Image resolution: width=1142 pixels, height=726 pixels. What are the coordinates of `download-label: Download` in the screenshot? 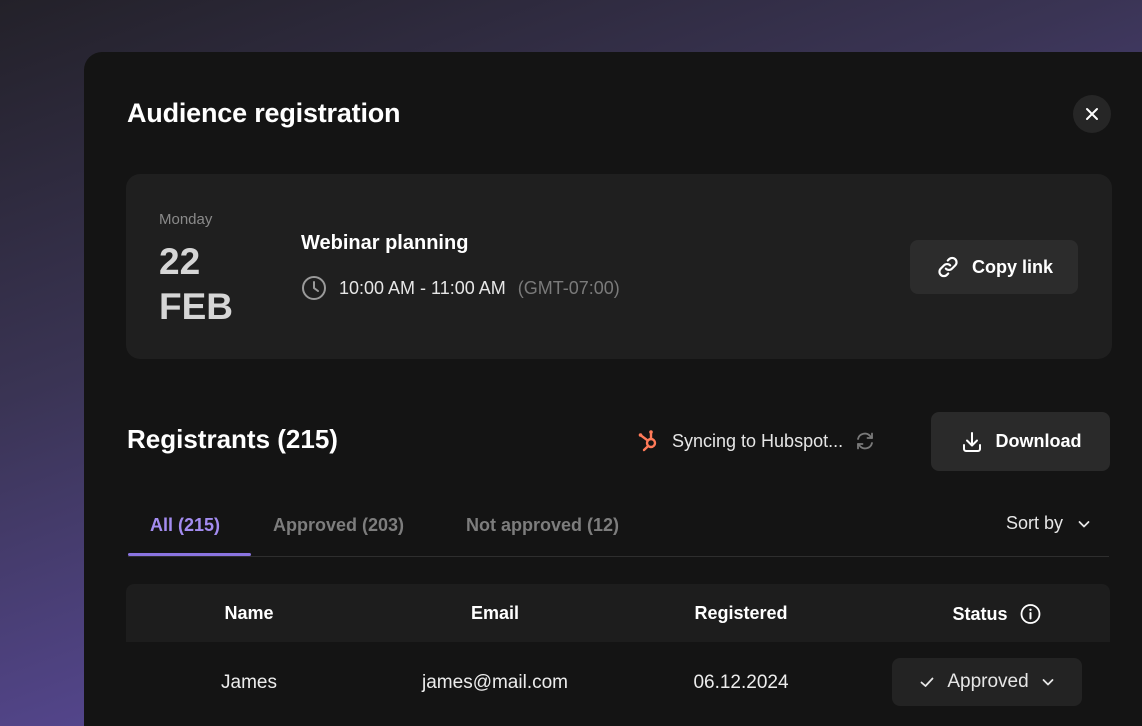 It's located at (1038, 441).